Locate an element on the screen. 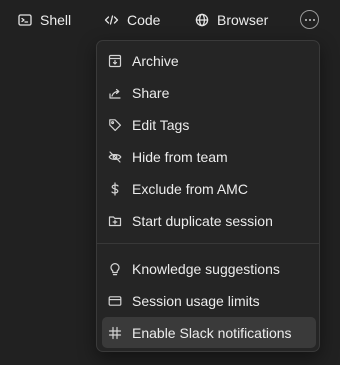 The image size is (340, 365). eye-off-icon is located at coordinates (115, 157).